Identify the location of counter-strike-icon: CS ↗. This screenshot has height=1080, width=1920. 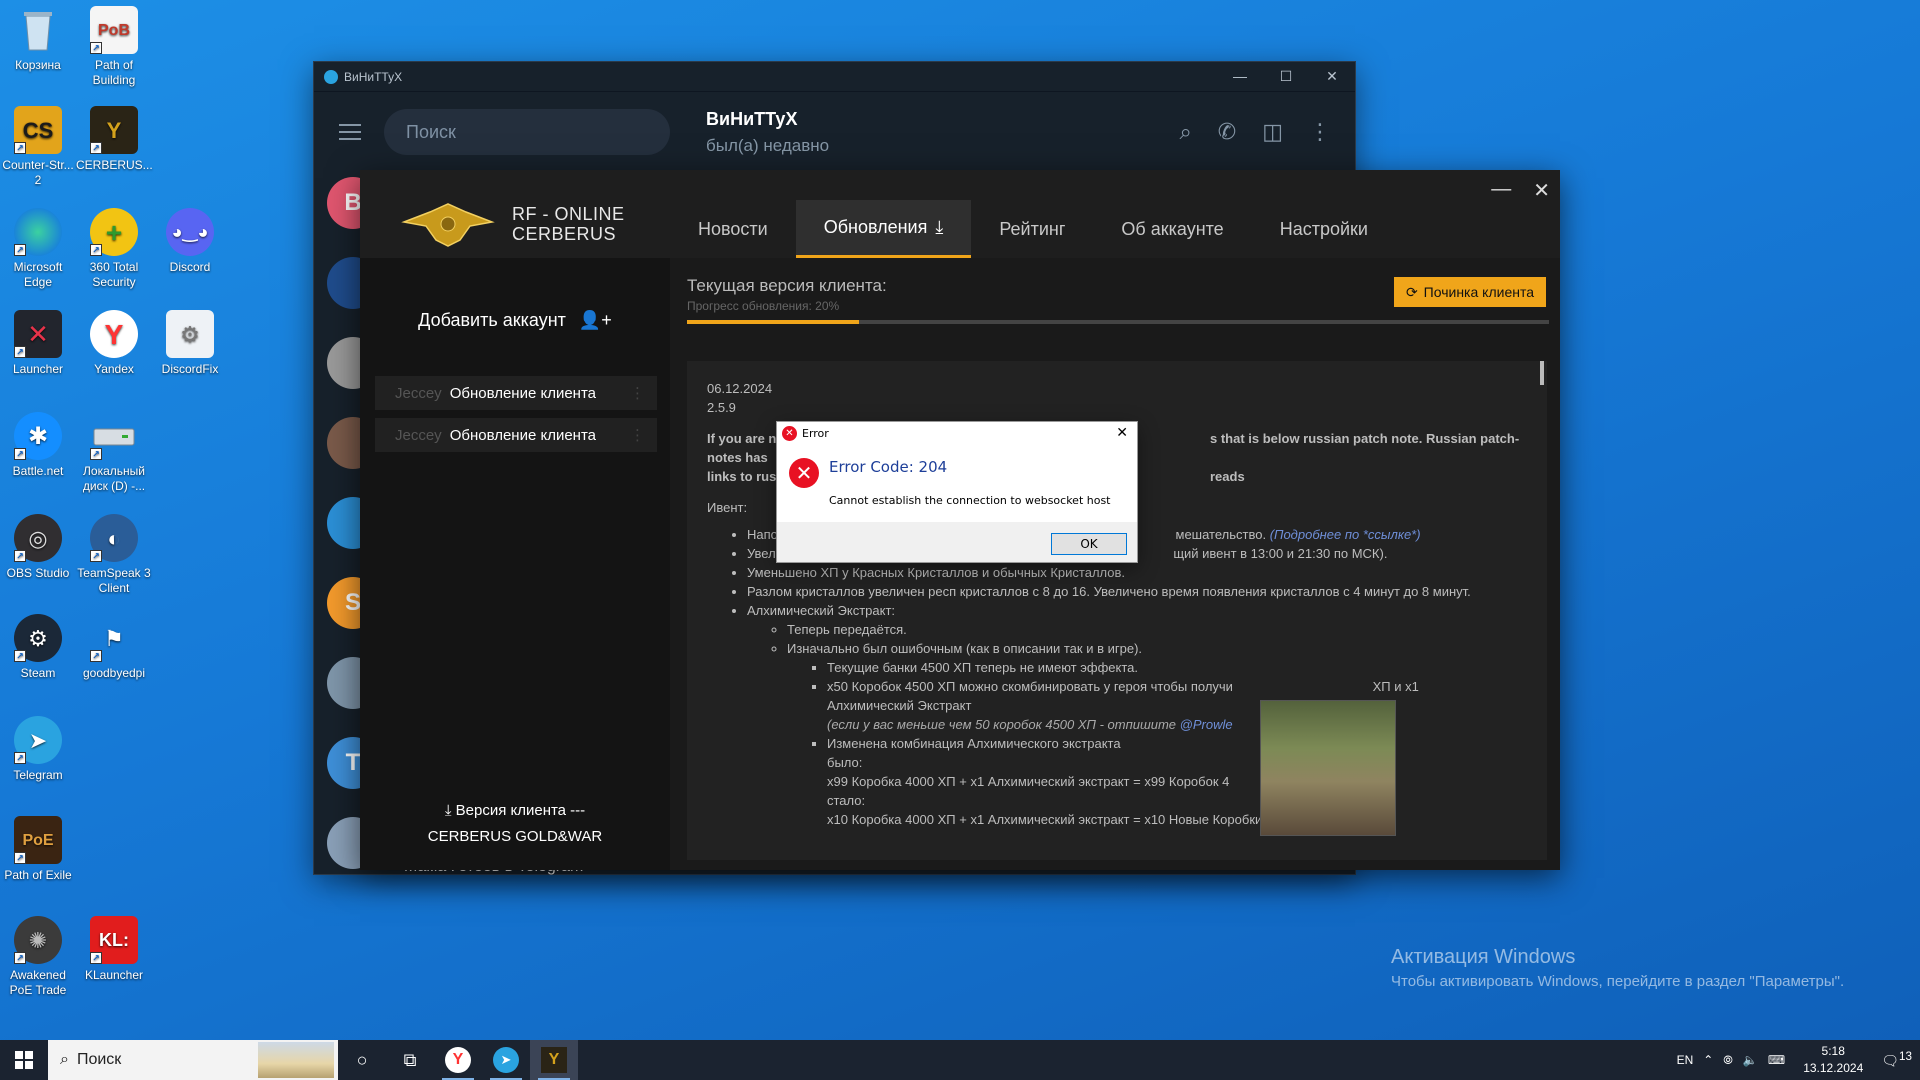
(38, 130).